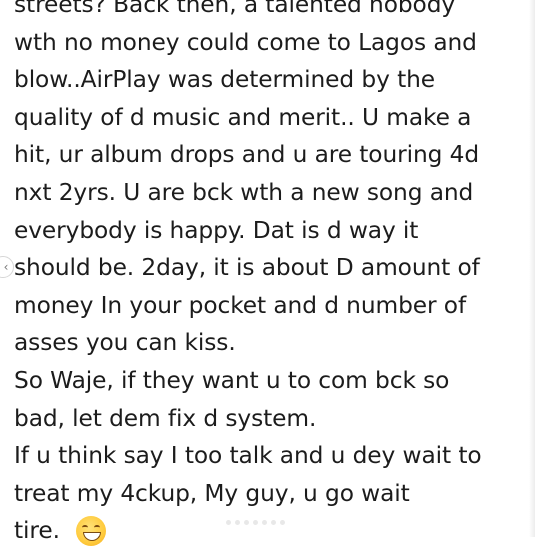  What do you see at coordinates (37, 531) in the screenshot?
I see `caption-line-text: tire.` at bounding box center [37, 531].